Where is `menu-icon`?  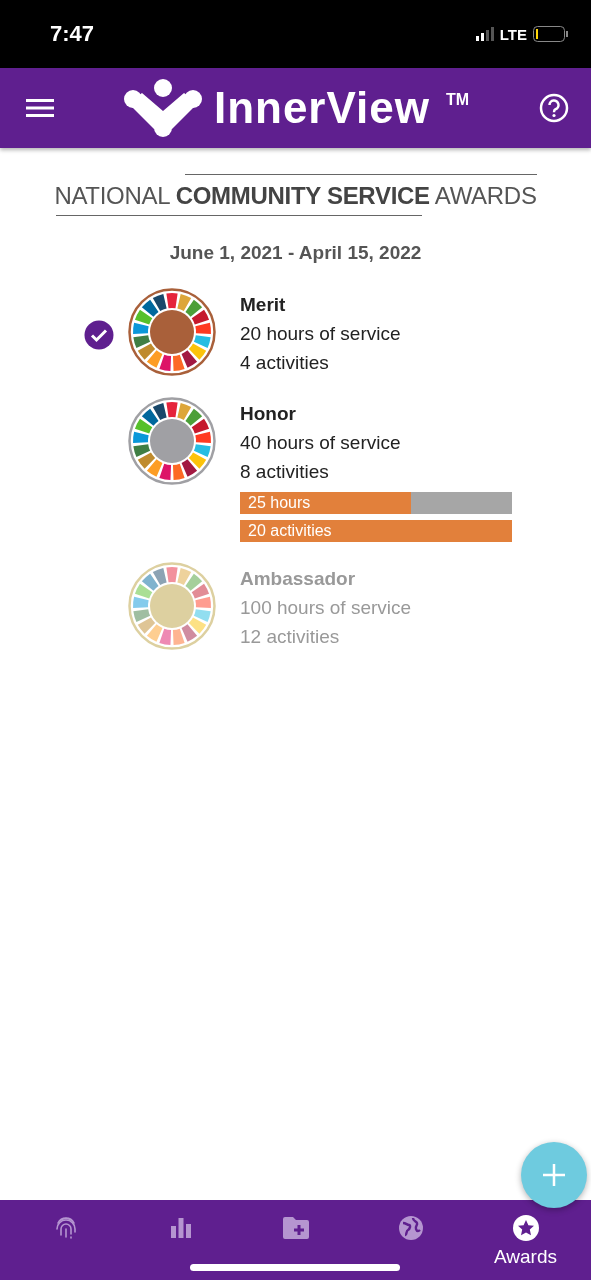 menu-icon is located at coordinates (40, 108).